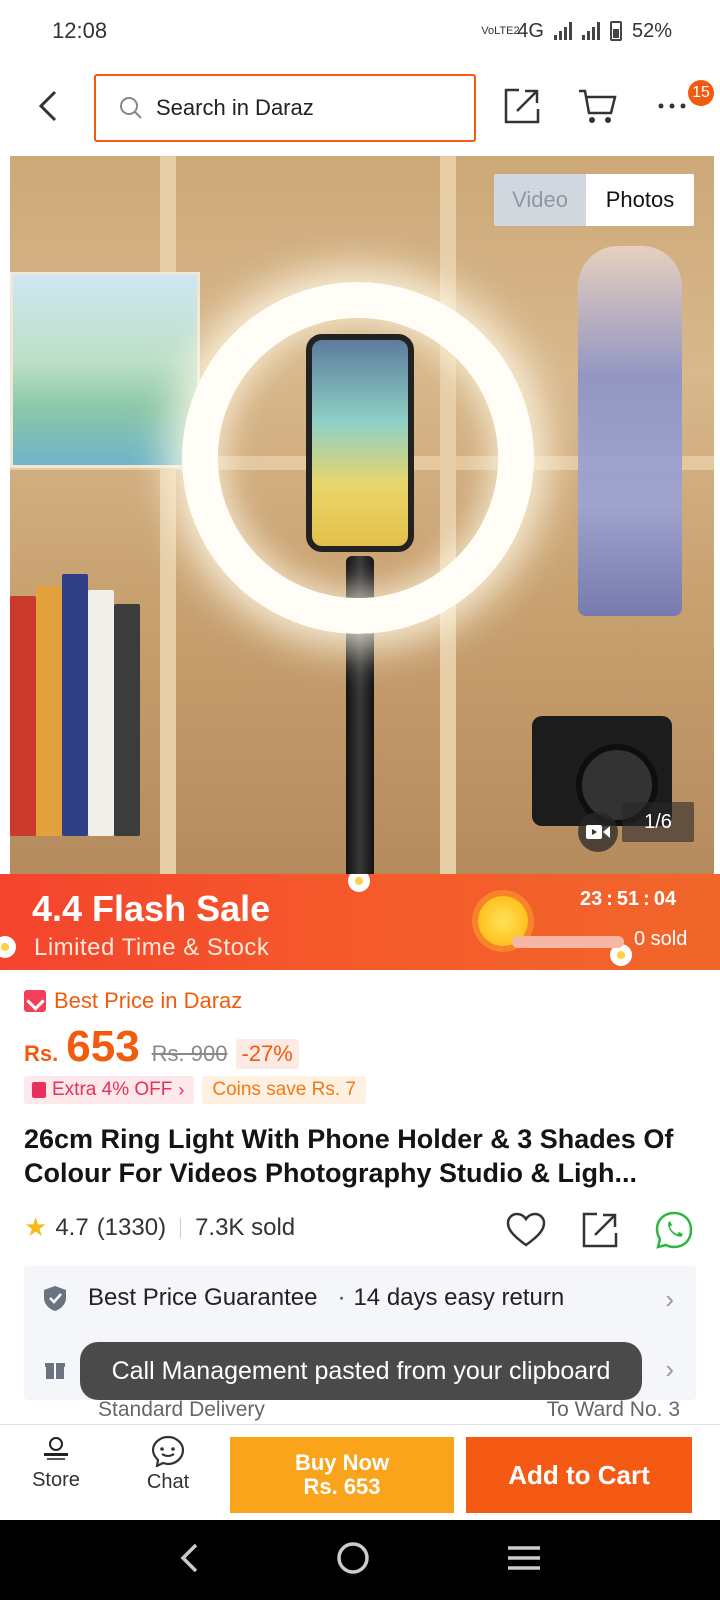 Image resolution: width=720 pixels, height=1600 pixels. What do you see at coordinates (459, 1297) in the screenshot?
I see `return-text: 14 days easy return` at bounding box center [459, 1297].